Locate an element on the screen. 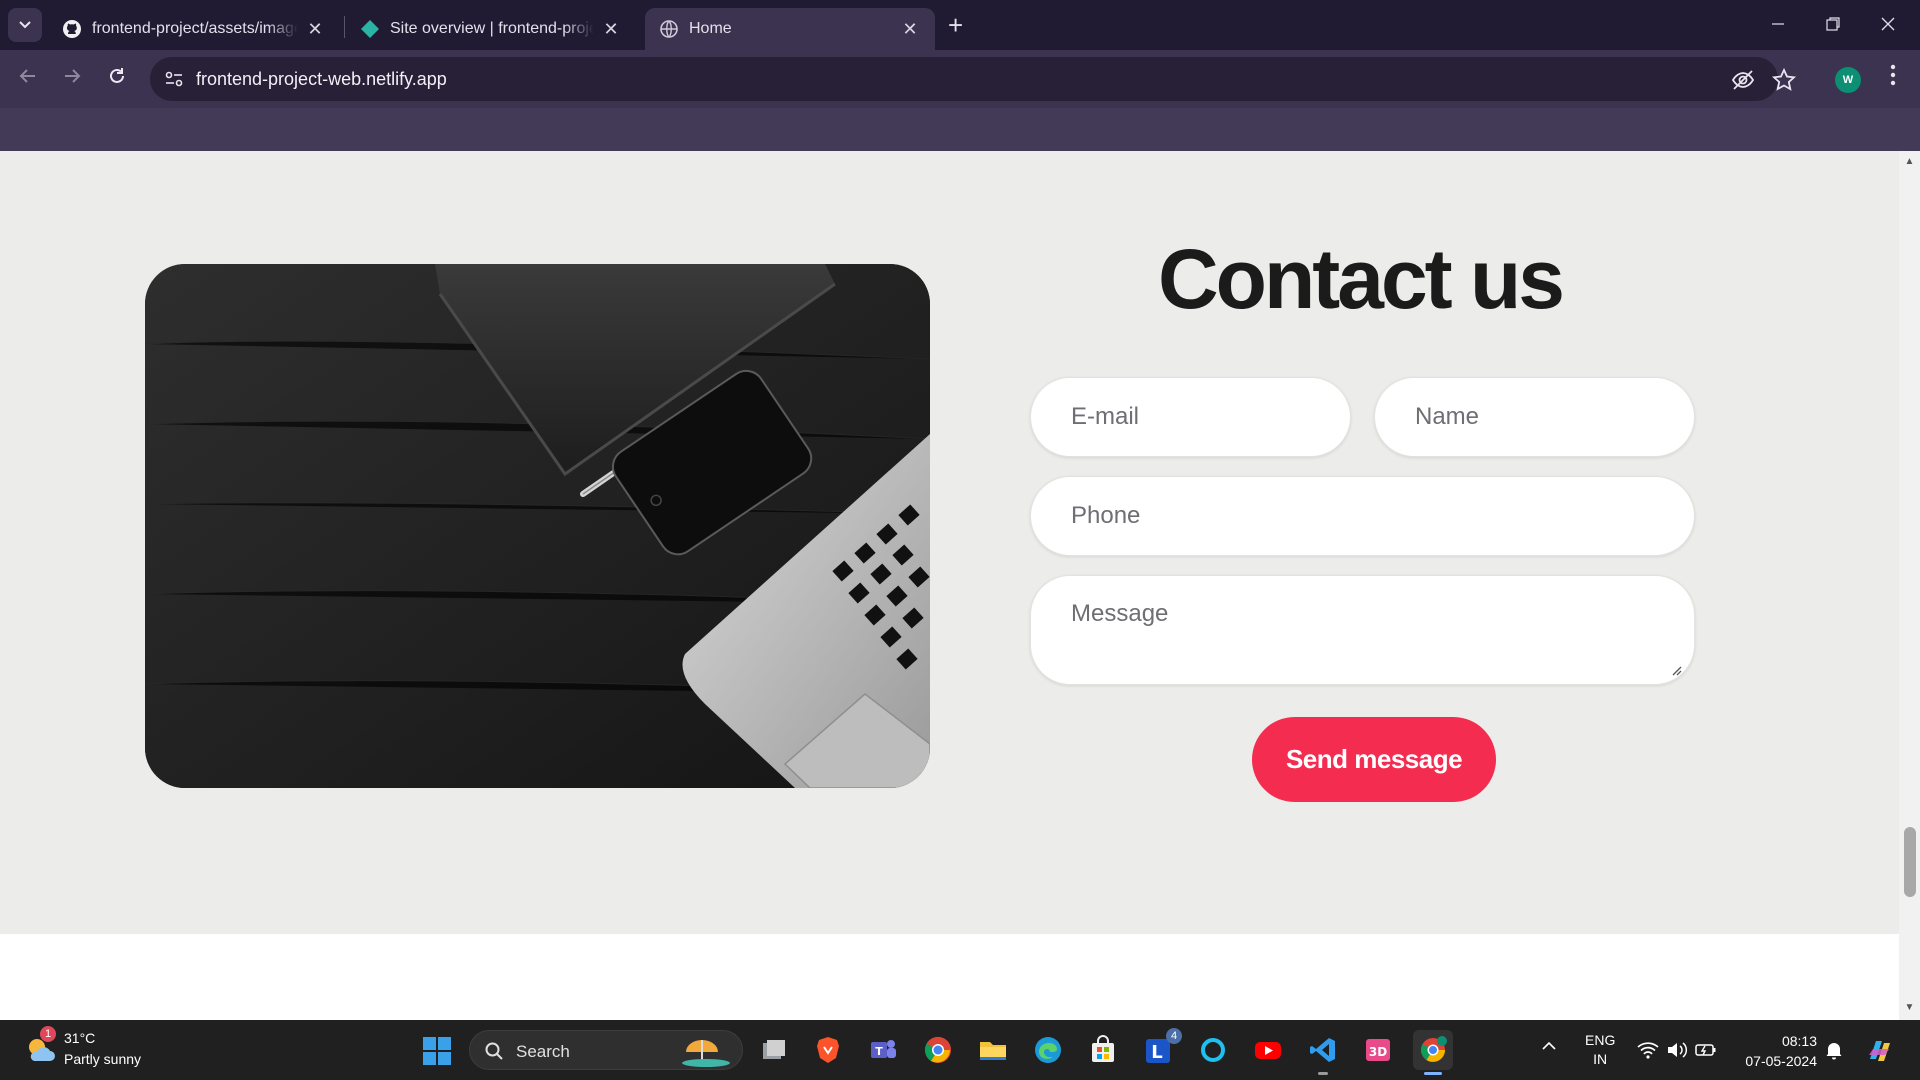 The height and width of the screenshot is (1080, 1920). windows-start-icon is located at coordinates (437, 1051).